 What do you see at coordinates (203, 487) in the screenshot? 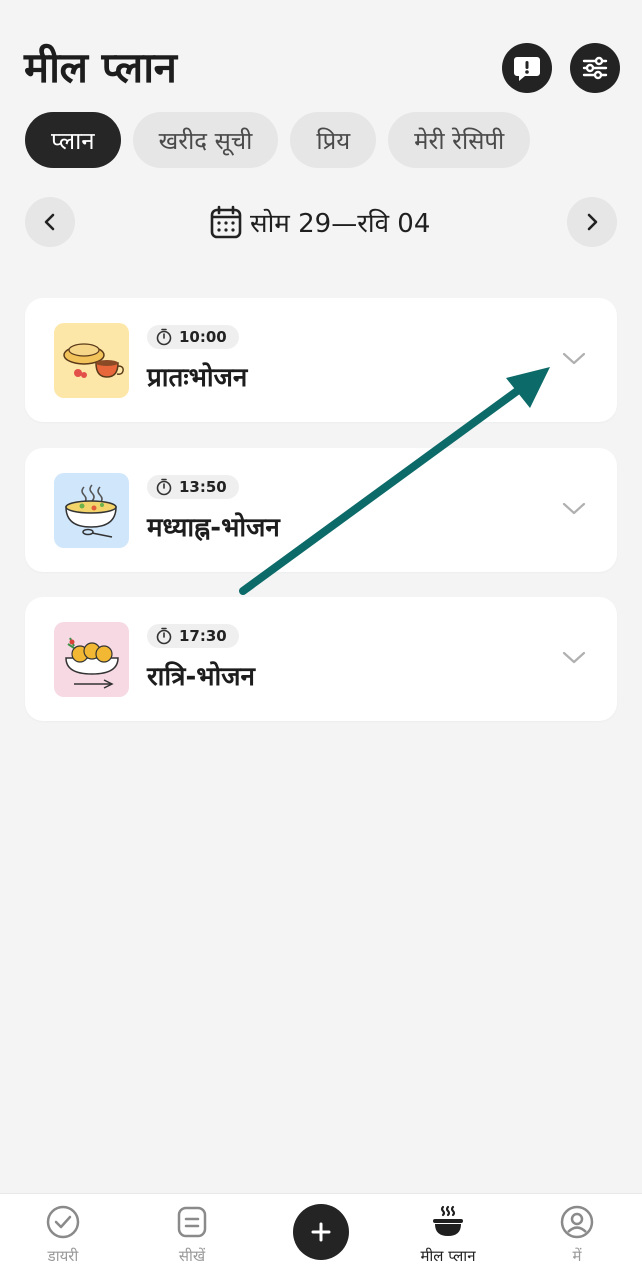
I see `meal-time-label: 13:50` at bounding box center [203, 487].